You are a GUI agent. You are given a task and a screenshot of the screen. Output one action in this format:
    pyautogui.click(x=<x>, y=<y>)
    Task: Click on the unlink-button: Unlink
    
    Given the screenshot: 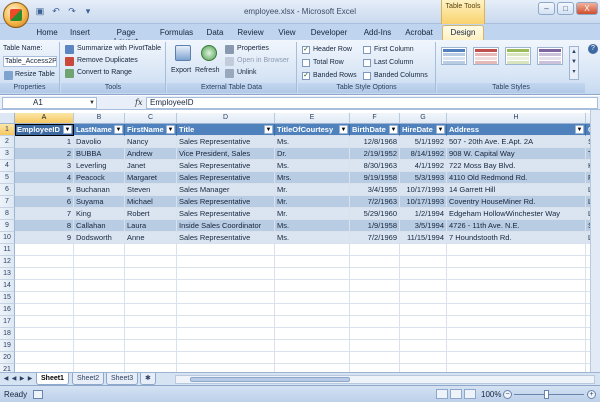 What is the action you would take?
    pyautogui.click(x=246, y=72)
    